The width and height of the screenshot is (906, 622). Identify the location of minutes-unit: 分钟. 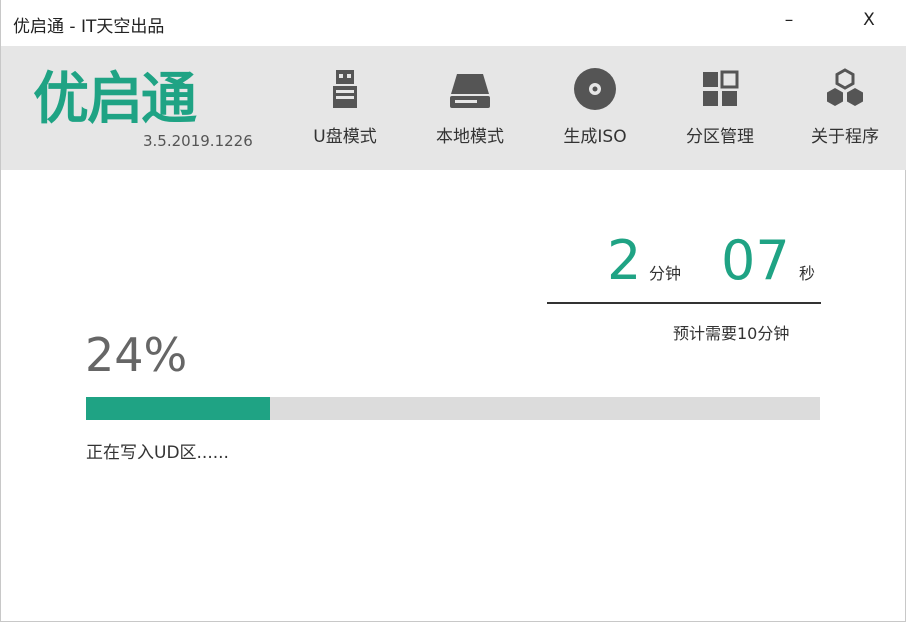
(665, 273).